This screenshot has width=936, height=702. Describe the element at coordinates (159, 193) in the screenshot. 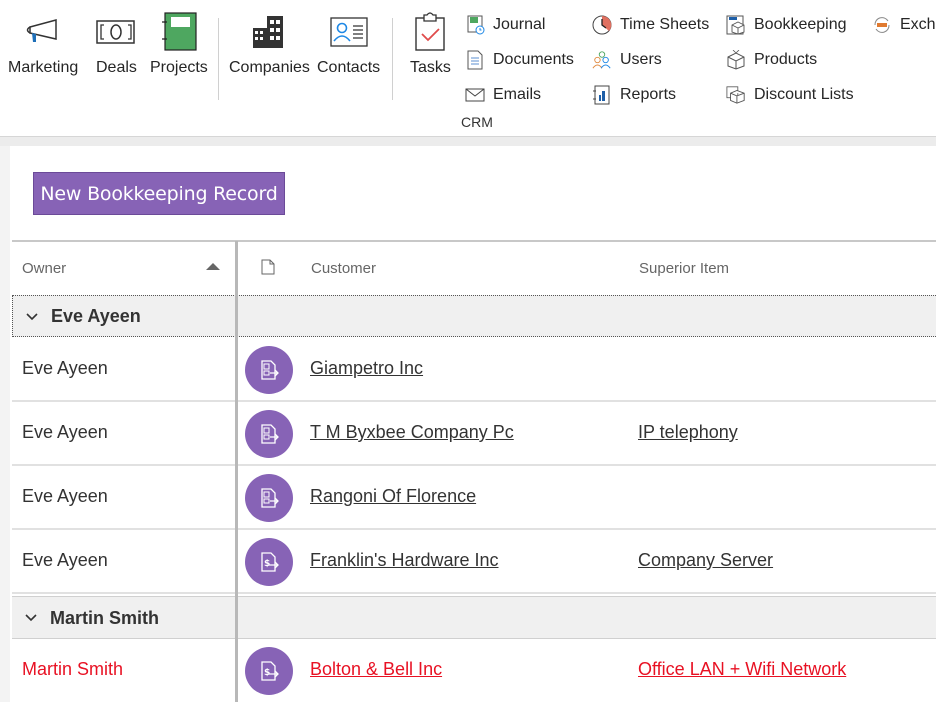

I see `new-bookkeeping-record-button: New Bookkeeping Record` at that location.